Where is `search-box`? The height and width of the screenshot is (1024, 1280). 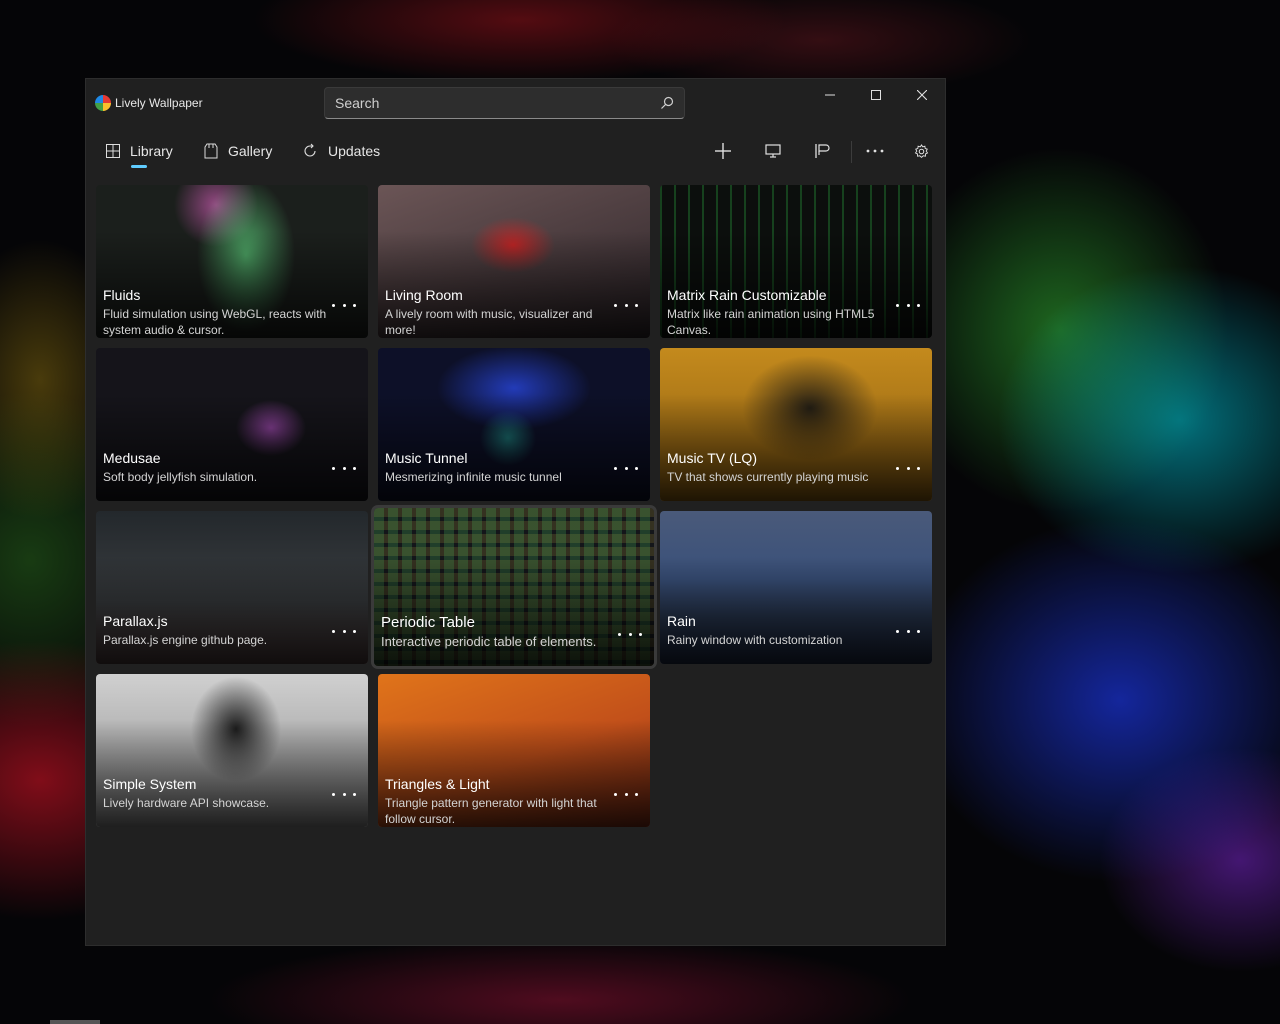 search-box is located at coordinates (504, 103).